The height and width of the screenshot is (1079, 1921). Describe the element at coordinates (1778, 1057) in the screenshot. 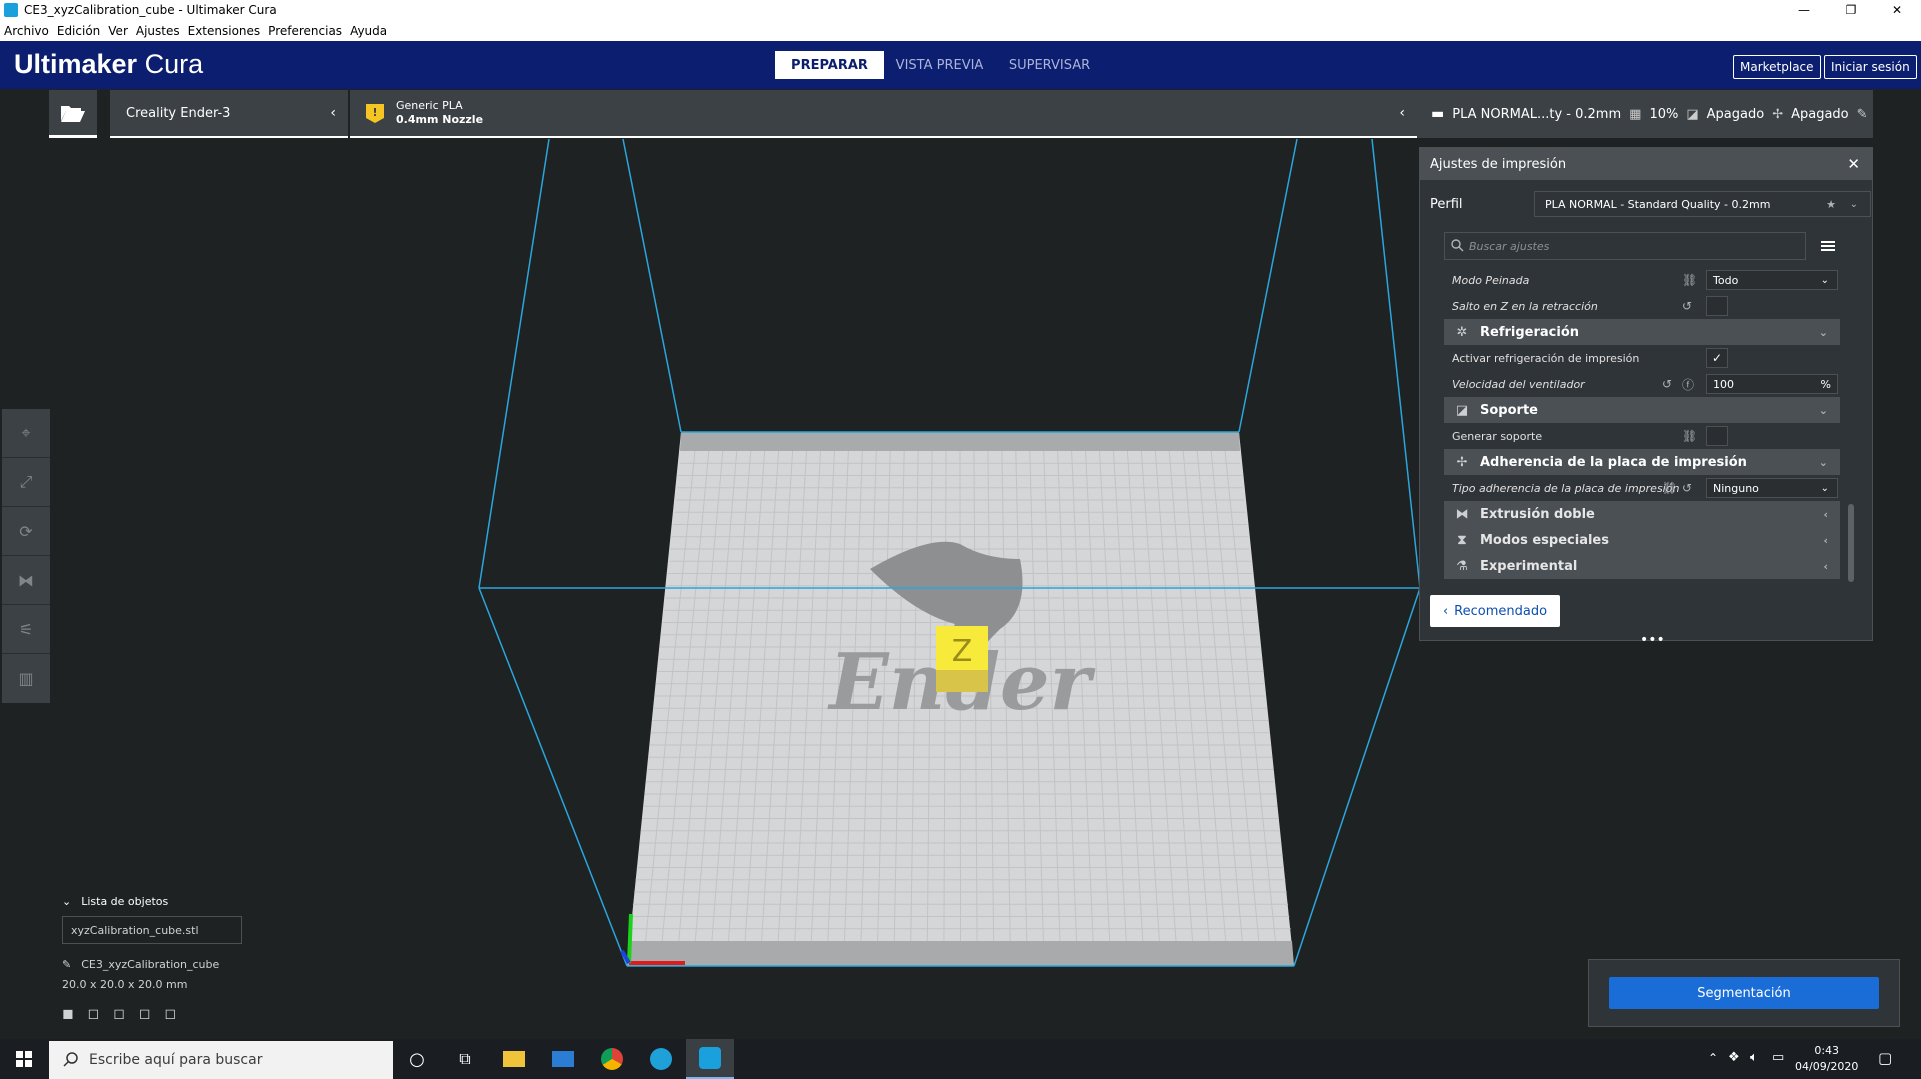

I see `network-icon: ▭` at that location.